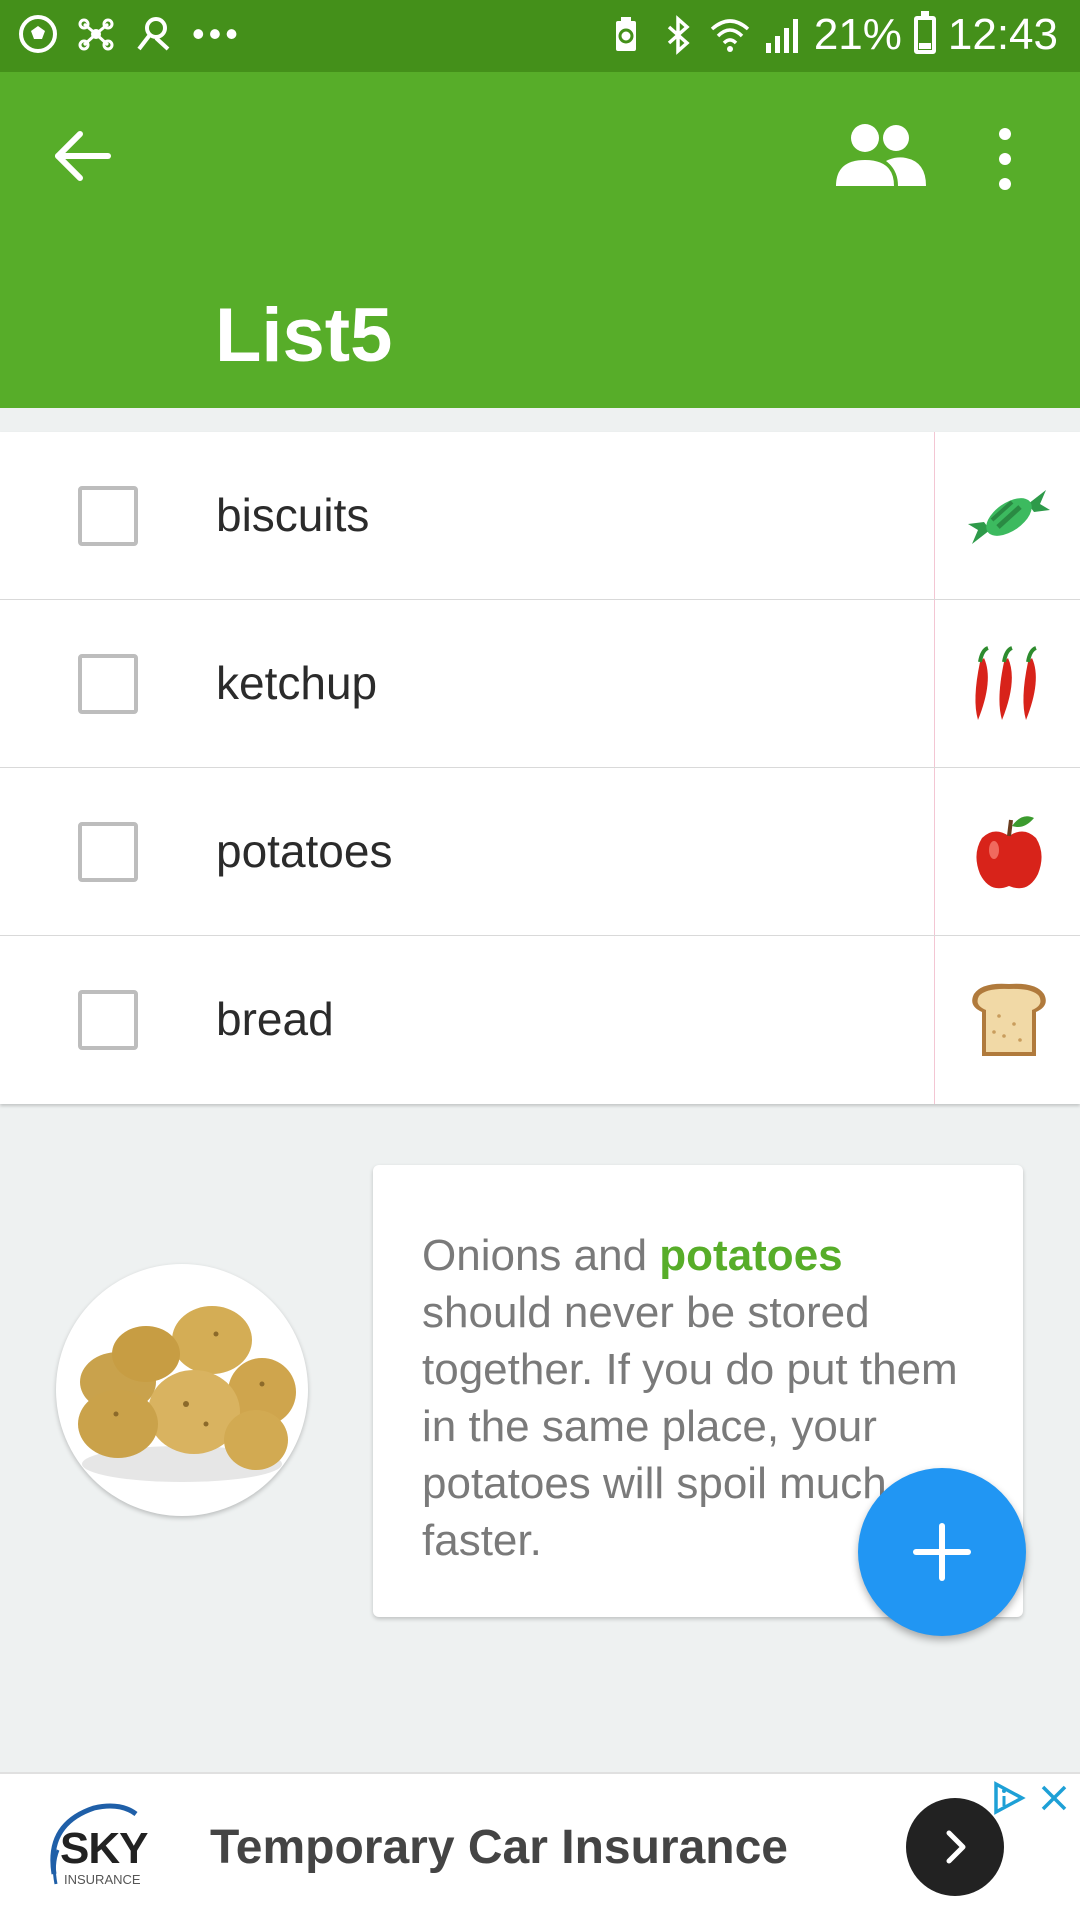  I want to click on ad-logo-subtext: INSURANCE, so click(102, 1879).